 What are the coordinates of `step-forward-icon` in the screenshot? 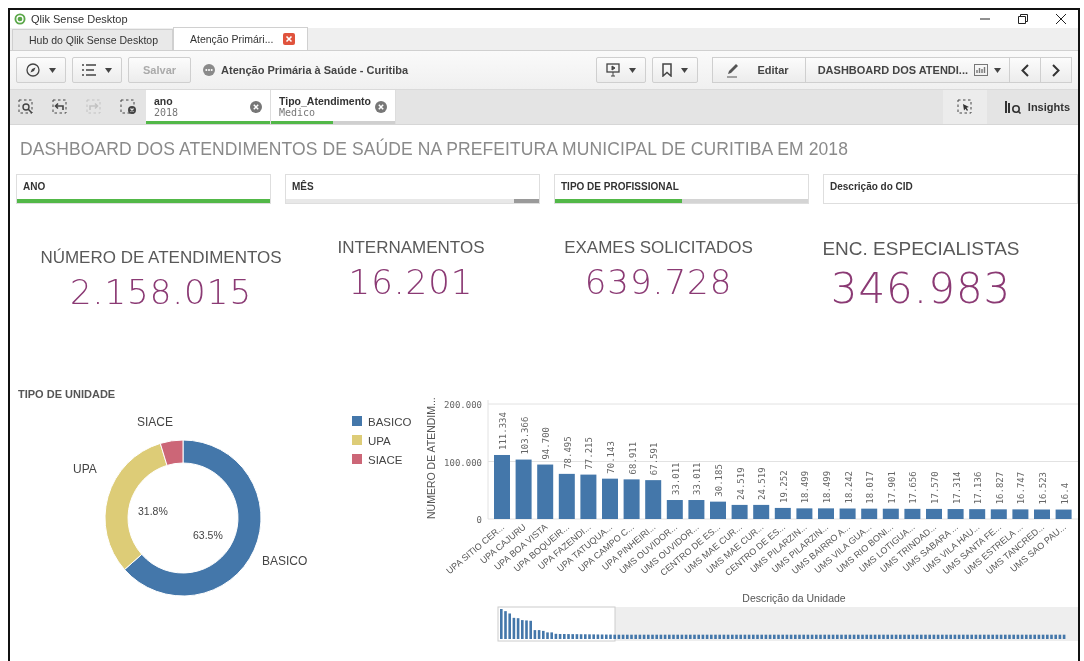 It's located at (95, 107).